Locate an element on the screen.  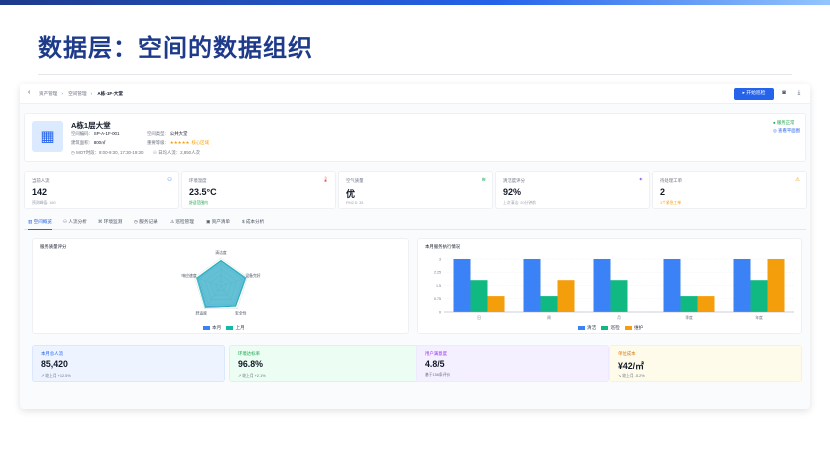
download-icon: ⤓ is located at coordinates (799, 93).